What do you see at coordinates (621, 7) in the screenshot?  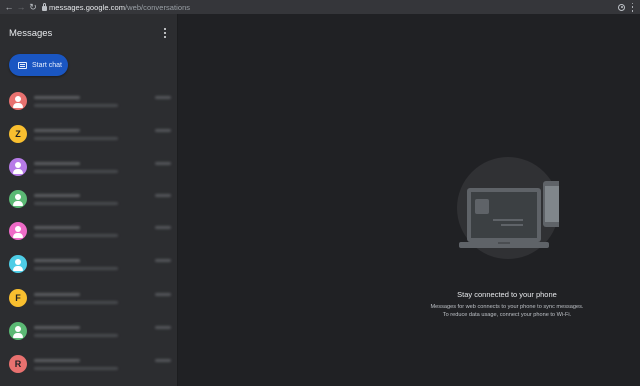 I see `location-icon` at bounding box center [621, 7].